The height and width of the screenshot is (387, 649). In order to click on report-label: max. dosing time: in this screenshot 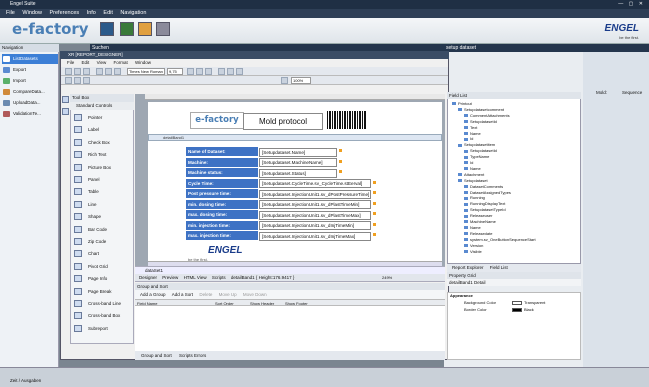, I will do `click(222, 215)`.